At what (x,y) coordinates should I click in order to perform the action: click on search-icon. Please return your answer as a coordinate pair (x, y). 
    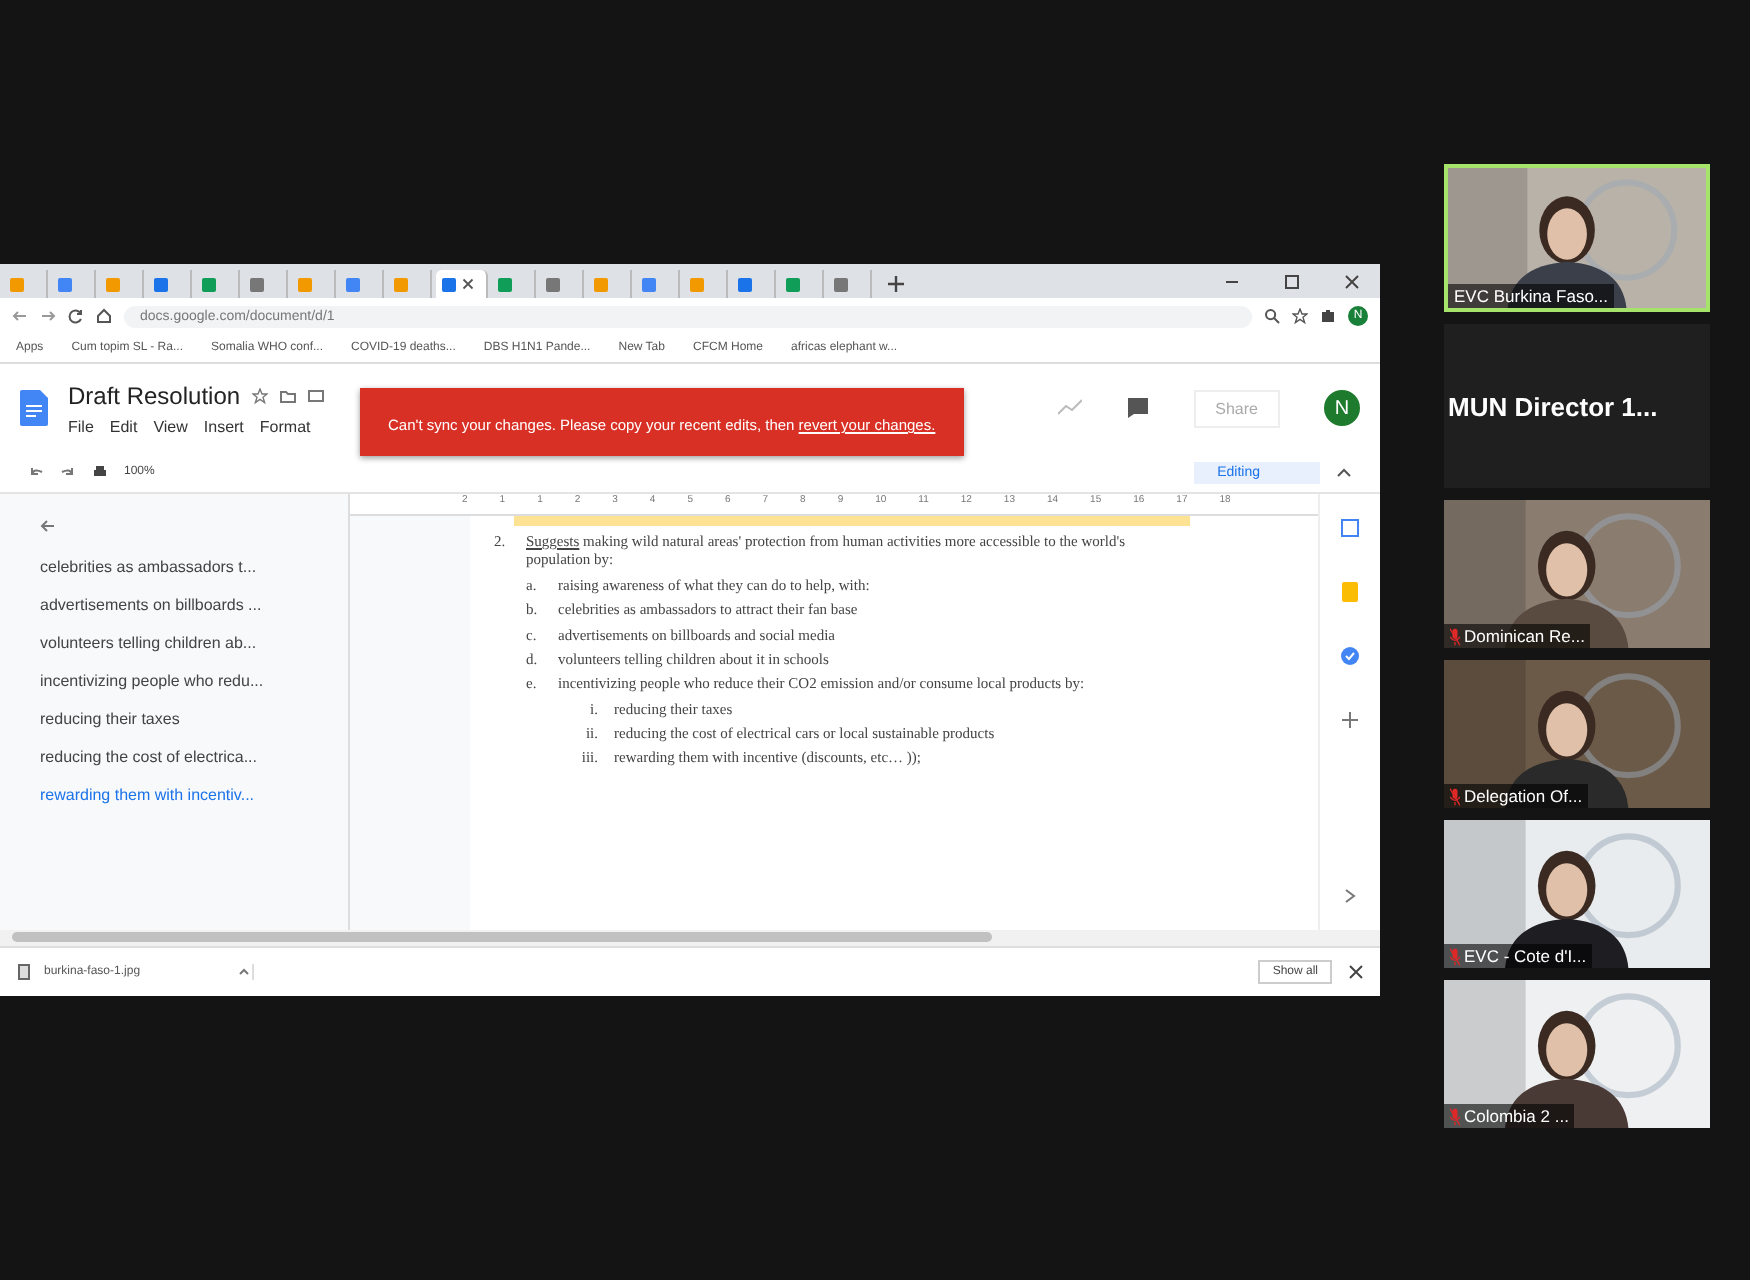
    Looking at the image, I should click on (1272, 316).